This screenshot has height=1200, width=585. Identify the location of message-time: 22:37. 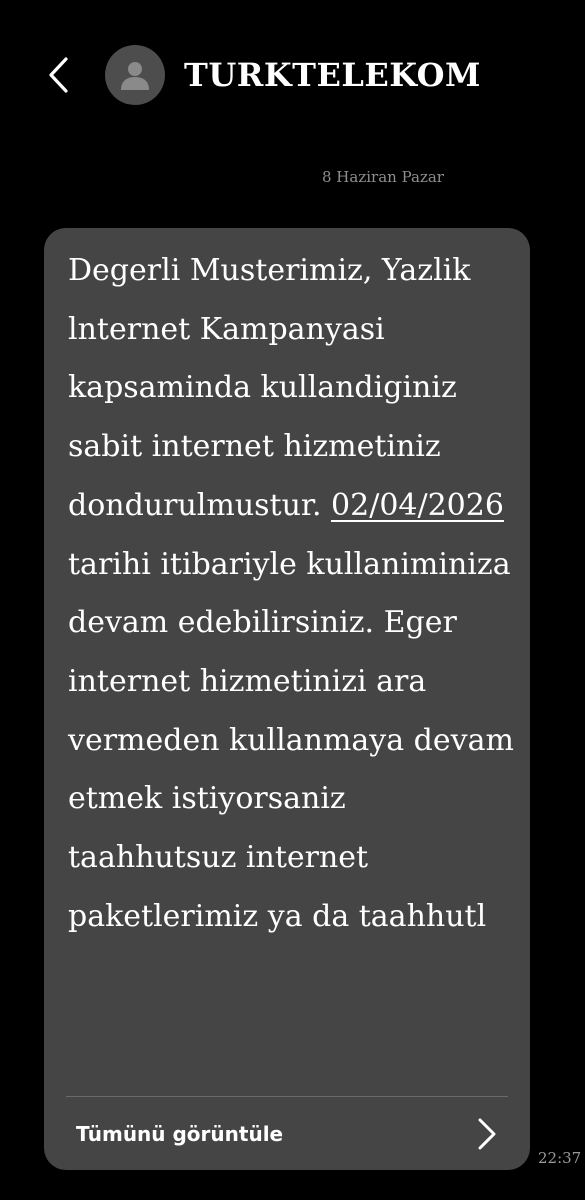
(560, 1158).